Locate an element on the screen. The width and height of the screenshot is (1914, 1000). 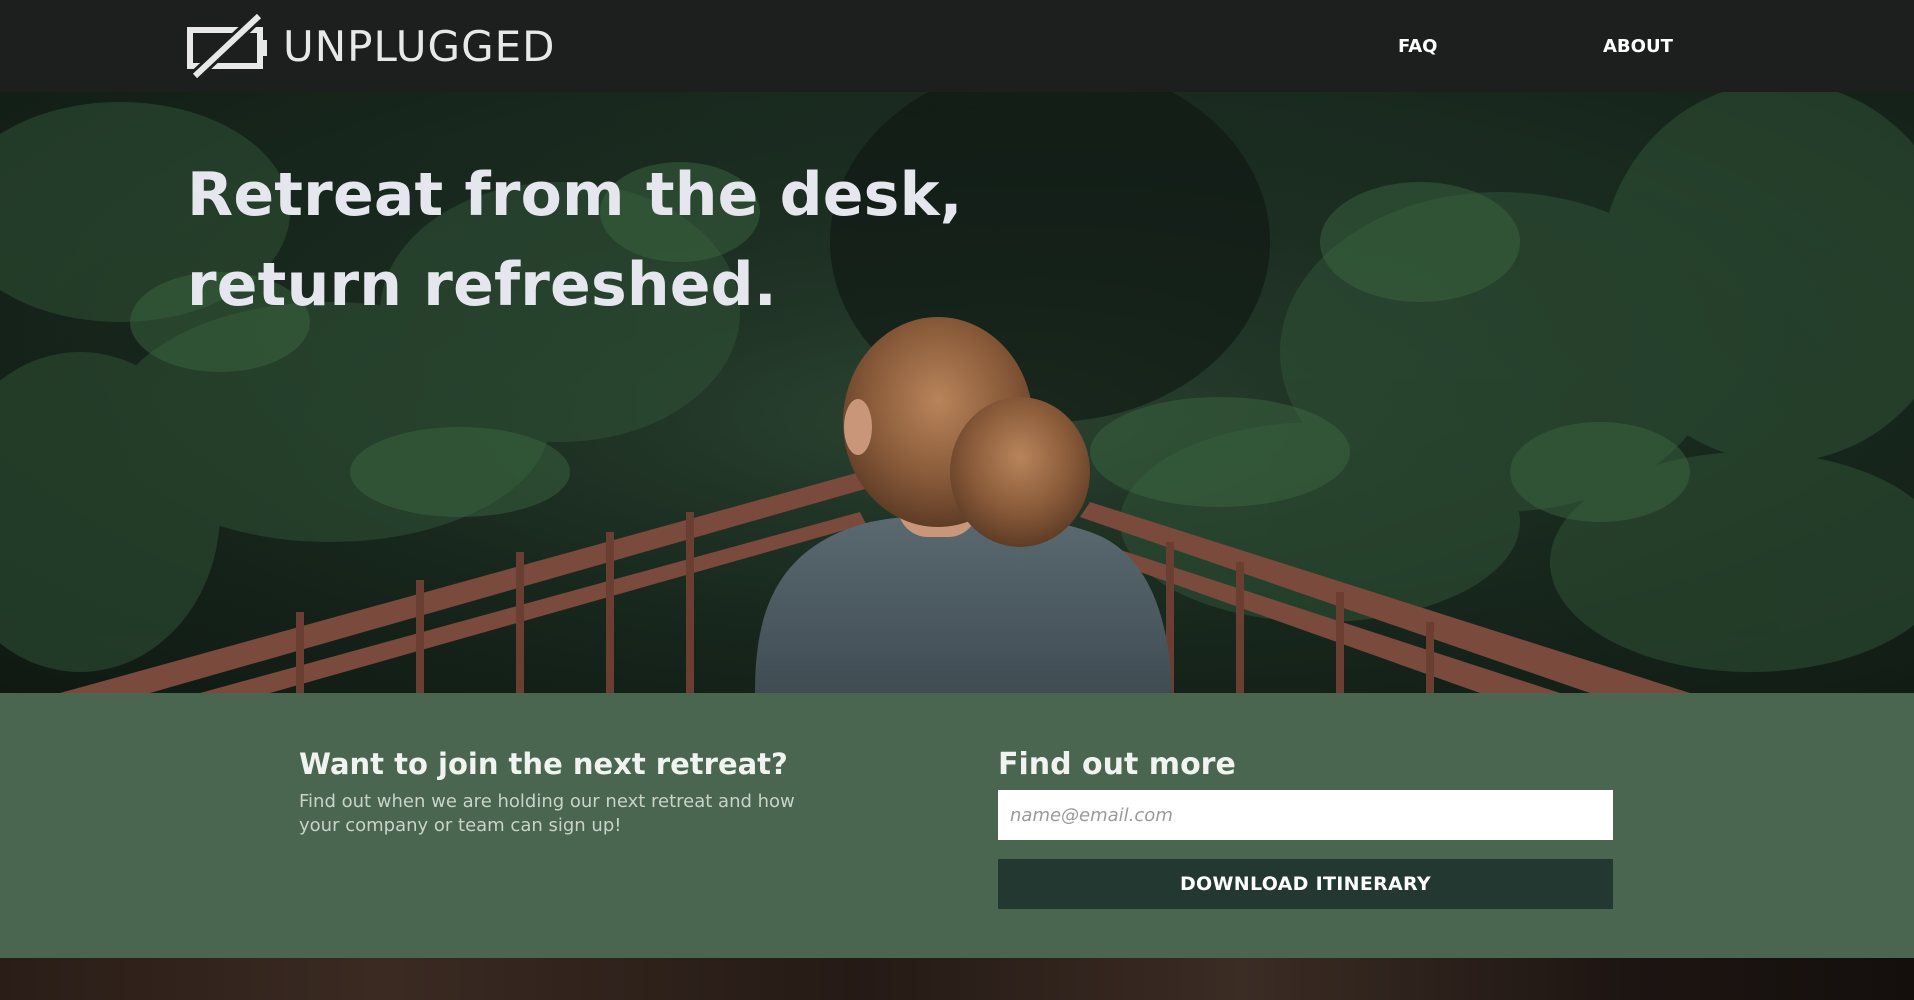
brand-logo: UNPLUGGED is located at coordinates (371, 46).